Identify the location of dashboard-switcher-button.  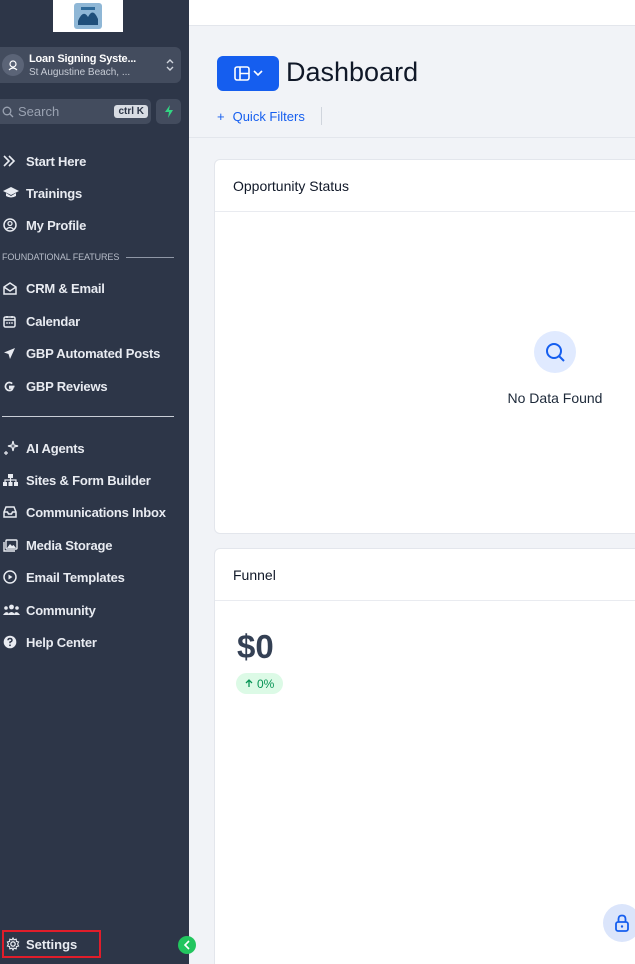
(248, 73).